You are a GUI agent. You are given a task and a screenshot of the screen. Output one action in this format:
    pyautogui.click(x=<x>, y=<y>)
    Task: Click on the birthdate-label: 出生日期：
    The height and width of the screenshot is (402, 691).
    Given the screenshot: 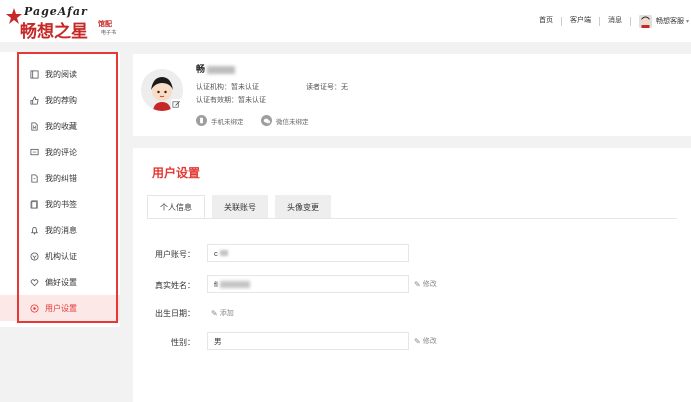 What is the action you would take?
    pyautogui.click(x=175, y=313)
    